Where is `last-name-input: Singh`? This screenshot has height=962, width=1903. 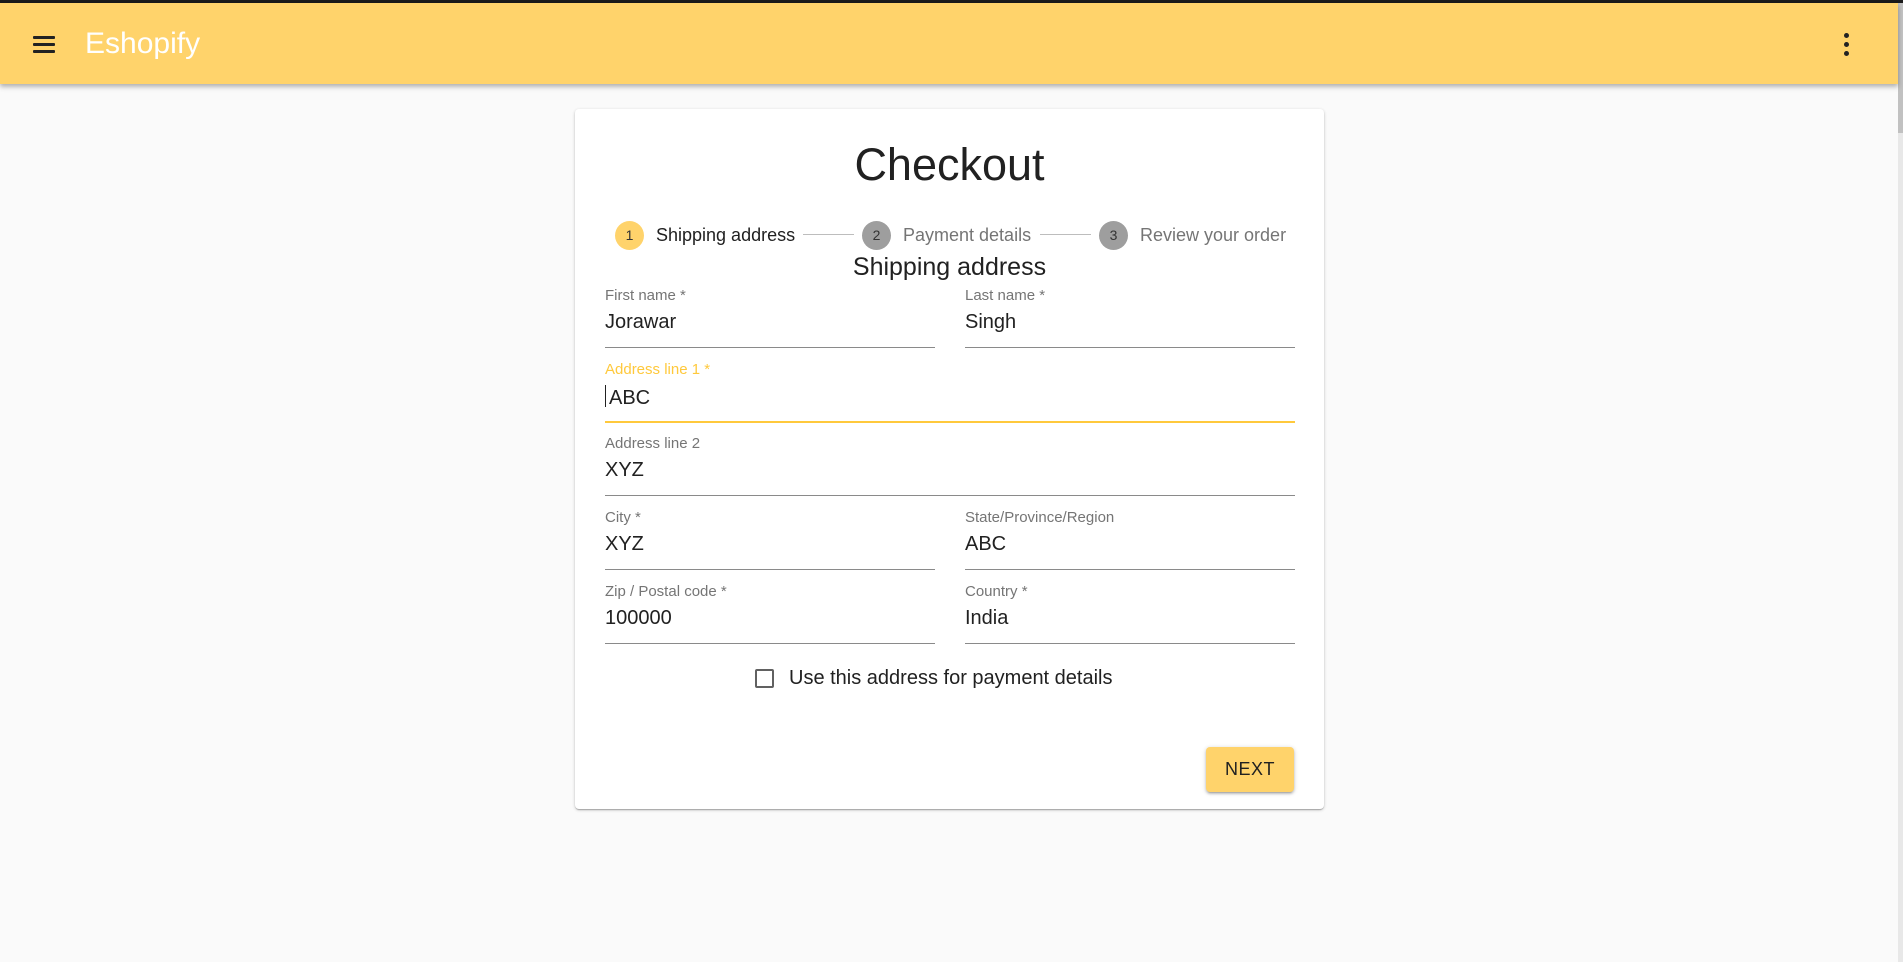 last-name-input: Singh is located at coordinates (990, 322).